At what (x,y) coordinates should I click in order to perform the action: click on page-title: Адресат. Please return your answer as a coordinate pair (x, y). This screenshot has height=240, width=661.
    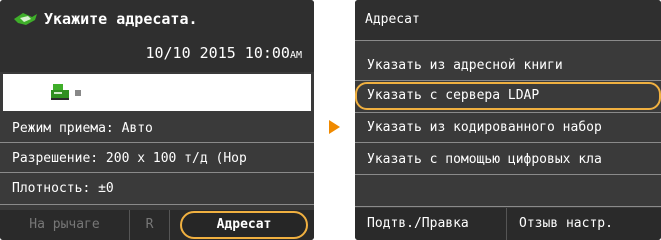
    Looking at the image, I should click on (392, 19).